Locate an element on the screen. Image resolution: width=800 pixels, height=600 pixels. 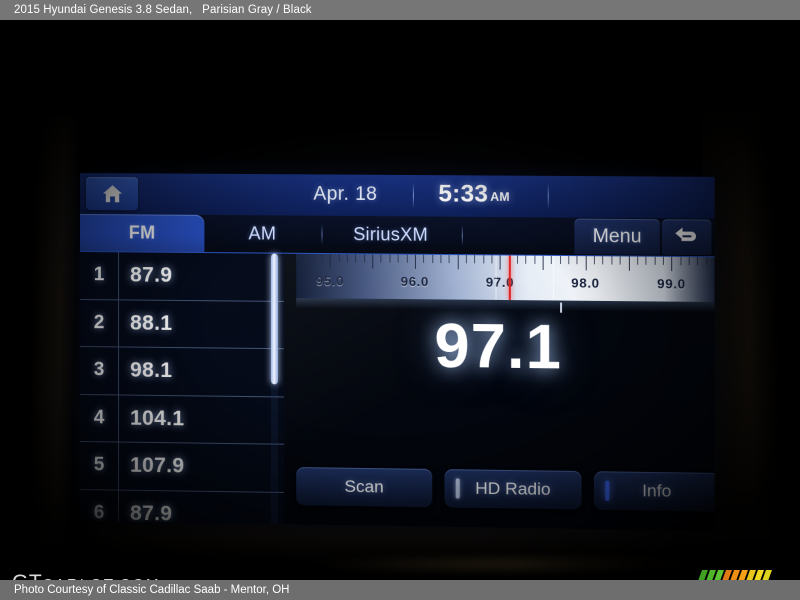
tuner-dial-ticks is located at coordinates (505, 263).